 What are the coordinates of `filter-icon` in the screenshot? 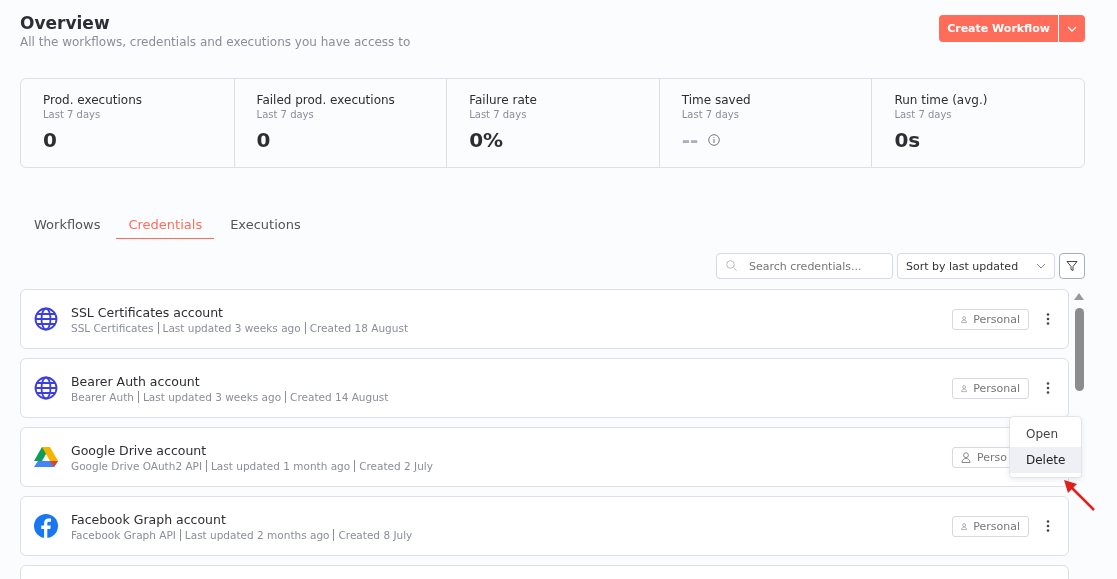 It's located at (1072, 266).